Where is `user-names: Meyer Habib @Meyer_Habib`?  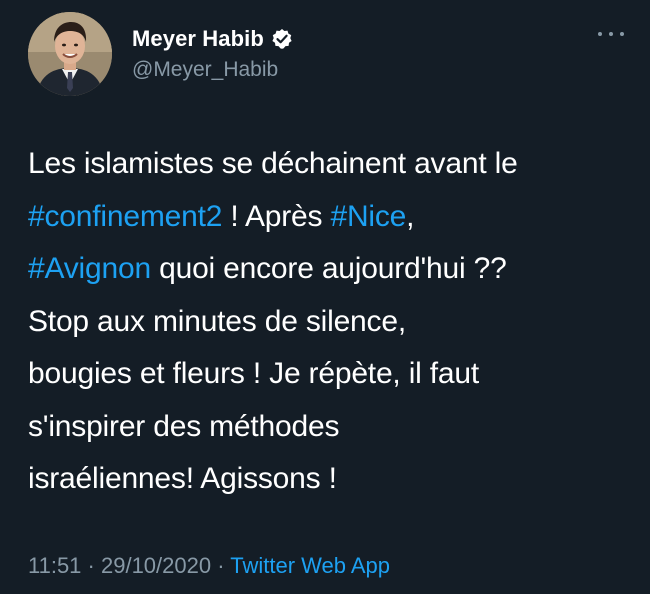
user-names: Meyer Habib @Meyer_Habib is located at coordinates (212, 54).